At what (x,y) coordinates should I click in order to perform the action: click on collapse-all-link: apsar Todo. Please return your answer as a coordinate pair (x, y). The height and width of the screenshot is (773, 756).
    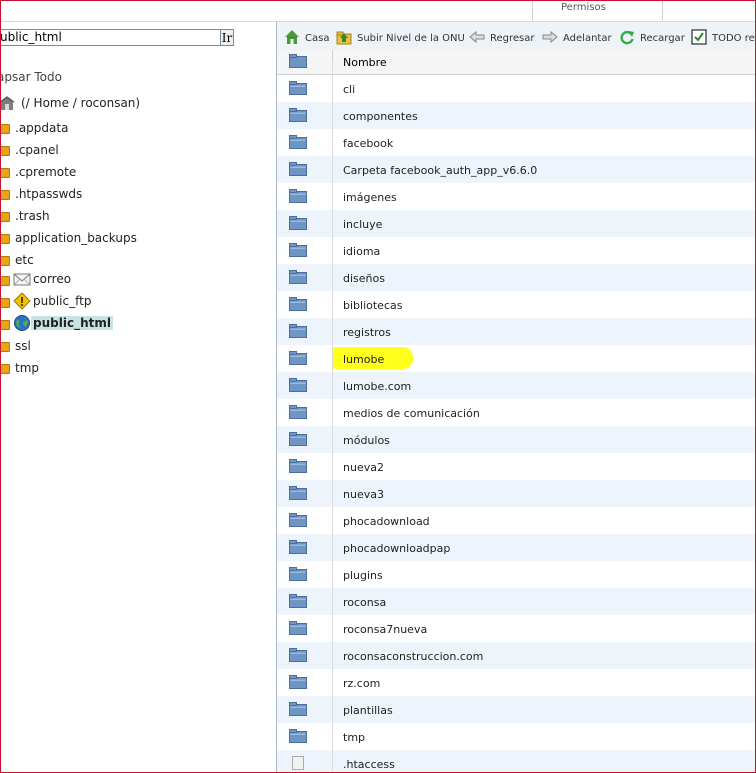
    Looking at the image, I should click on (31, 77).